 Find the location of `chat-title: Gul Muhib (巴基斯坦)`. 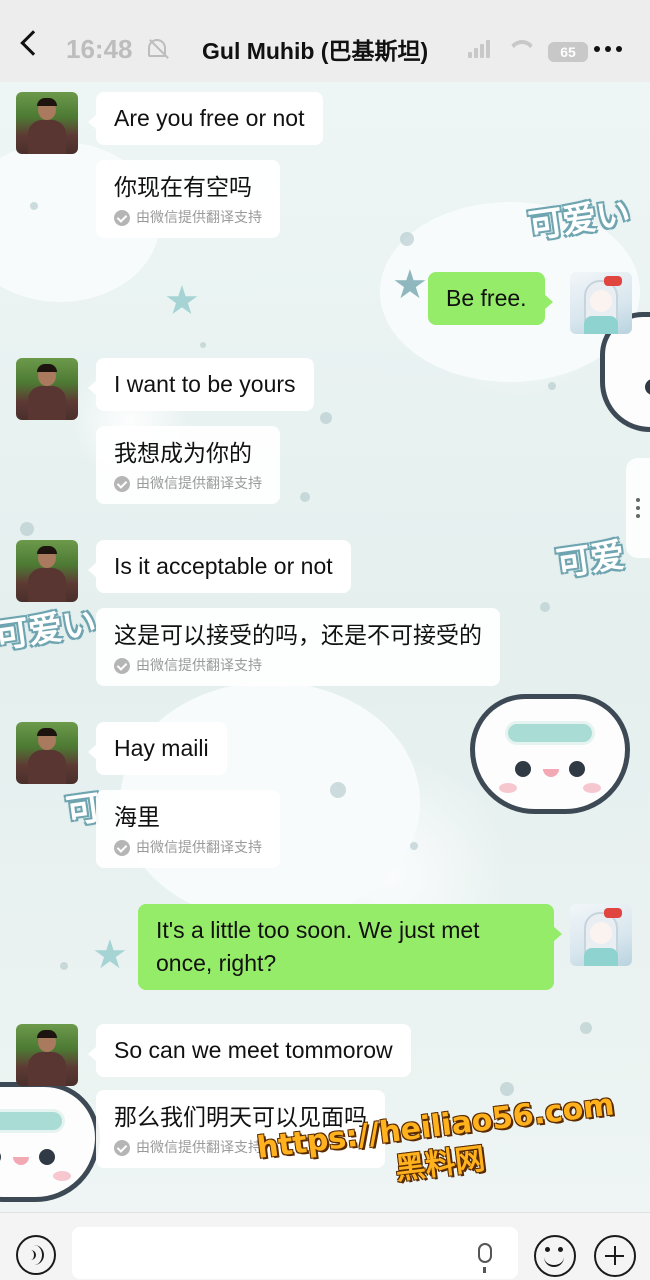

chat-title: Gul Muhib (巴基斯坦) is located at coordinates (315, 49).